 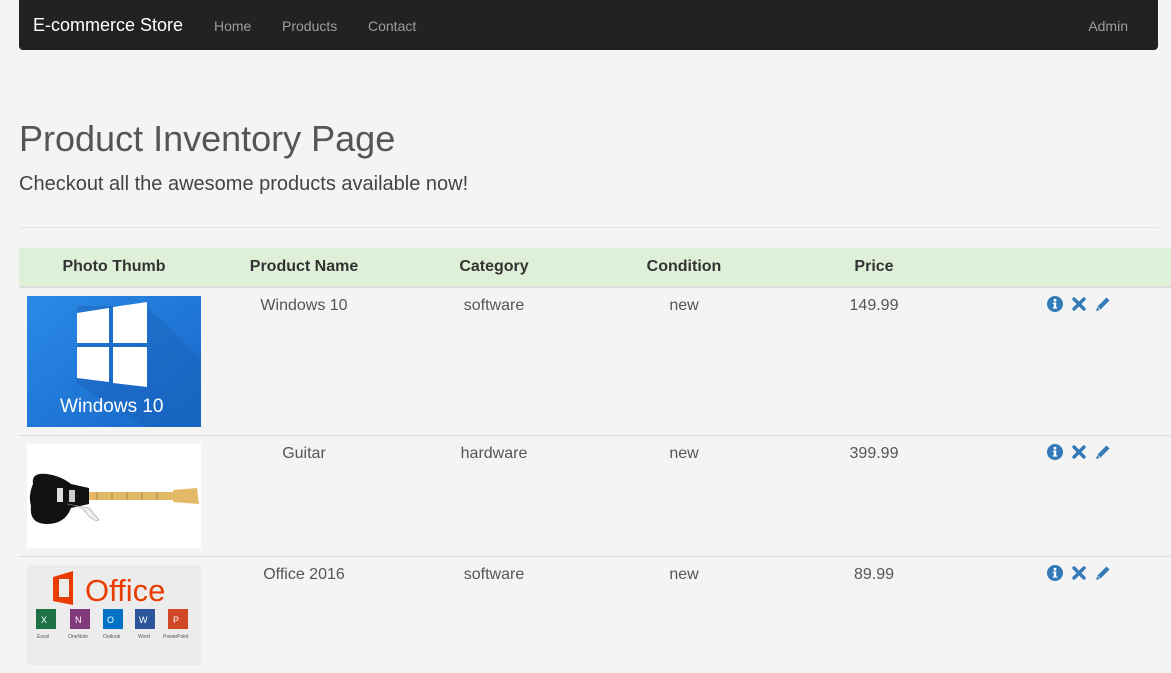 I want to click on page-title: Product Inventory Page, so click(x=207, y=139).